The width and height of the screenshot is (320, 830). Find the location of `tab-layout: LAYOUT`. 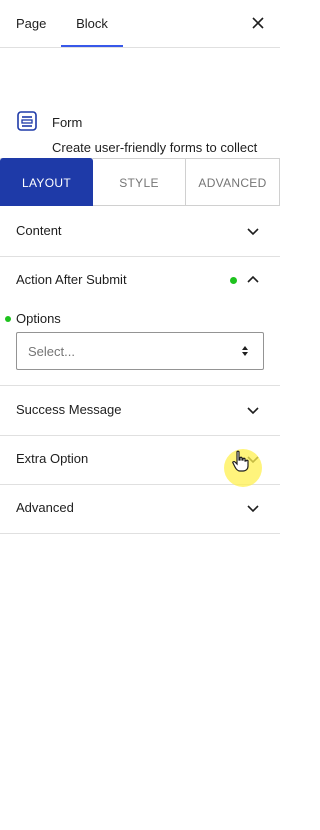

tab-layout: LAYOUT is located at coordinates (46, 182).